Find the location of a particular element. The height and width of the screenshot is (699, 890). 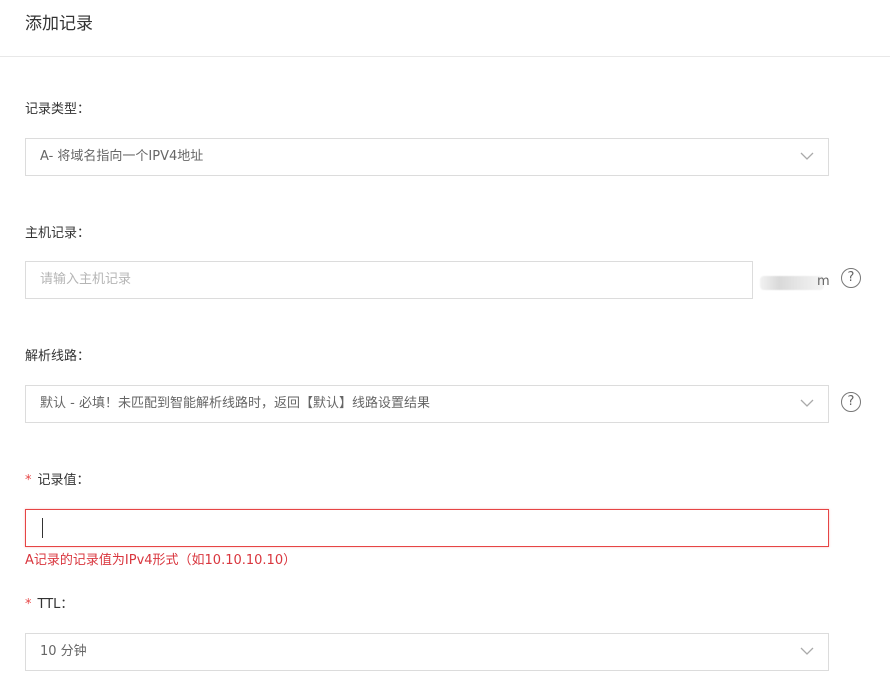

resolve-line-help-icon: ? is located at coordinates (851, 402).